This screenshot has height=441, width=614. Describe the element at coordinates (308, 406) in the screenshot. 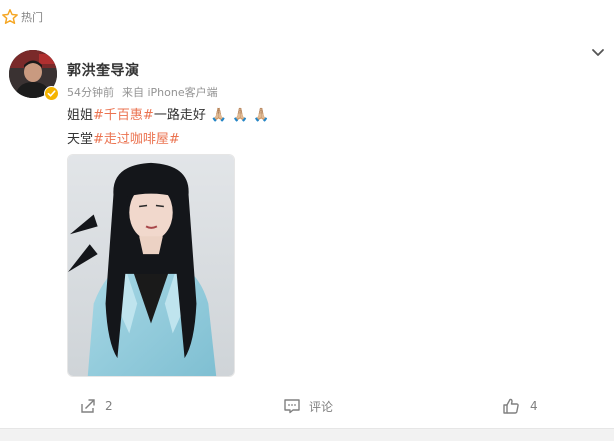

I see `comment-button: 评论` at that location.